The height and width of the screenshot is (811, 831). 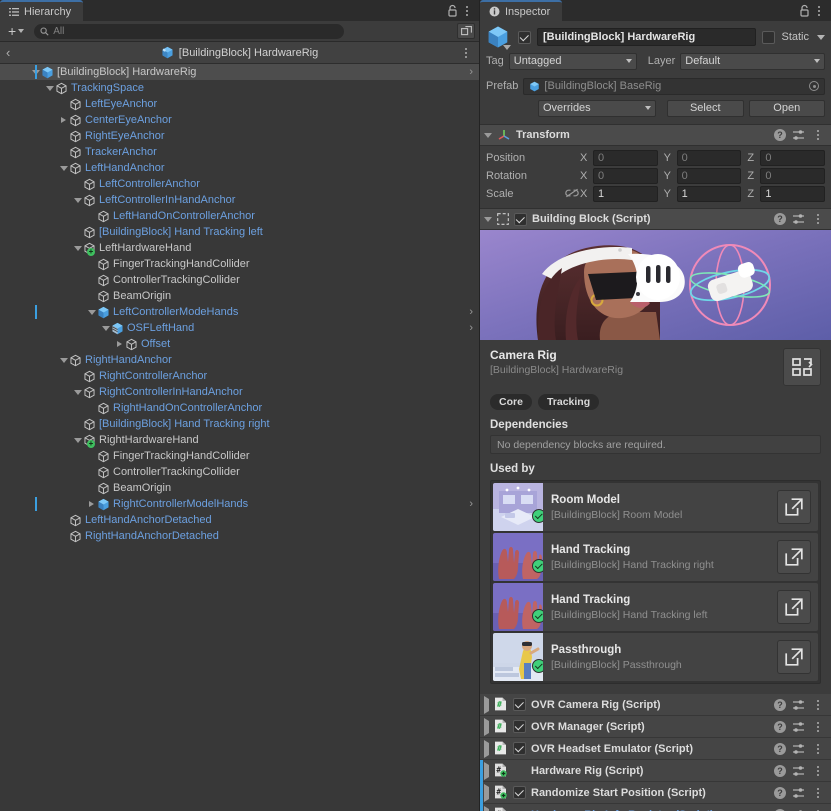 What do you see at coordinates (13, 52) in the screenshot?
I see `breadcrumb-back-icon: ‹` at bounding box center [13, 52].